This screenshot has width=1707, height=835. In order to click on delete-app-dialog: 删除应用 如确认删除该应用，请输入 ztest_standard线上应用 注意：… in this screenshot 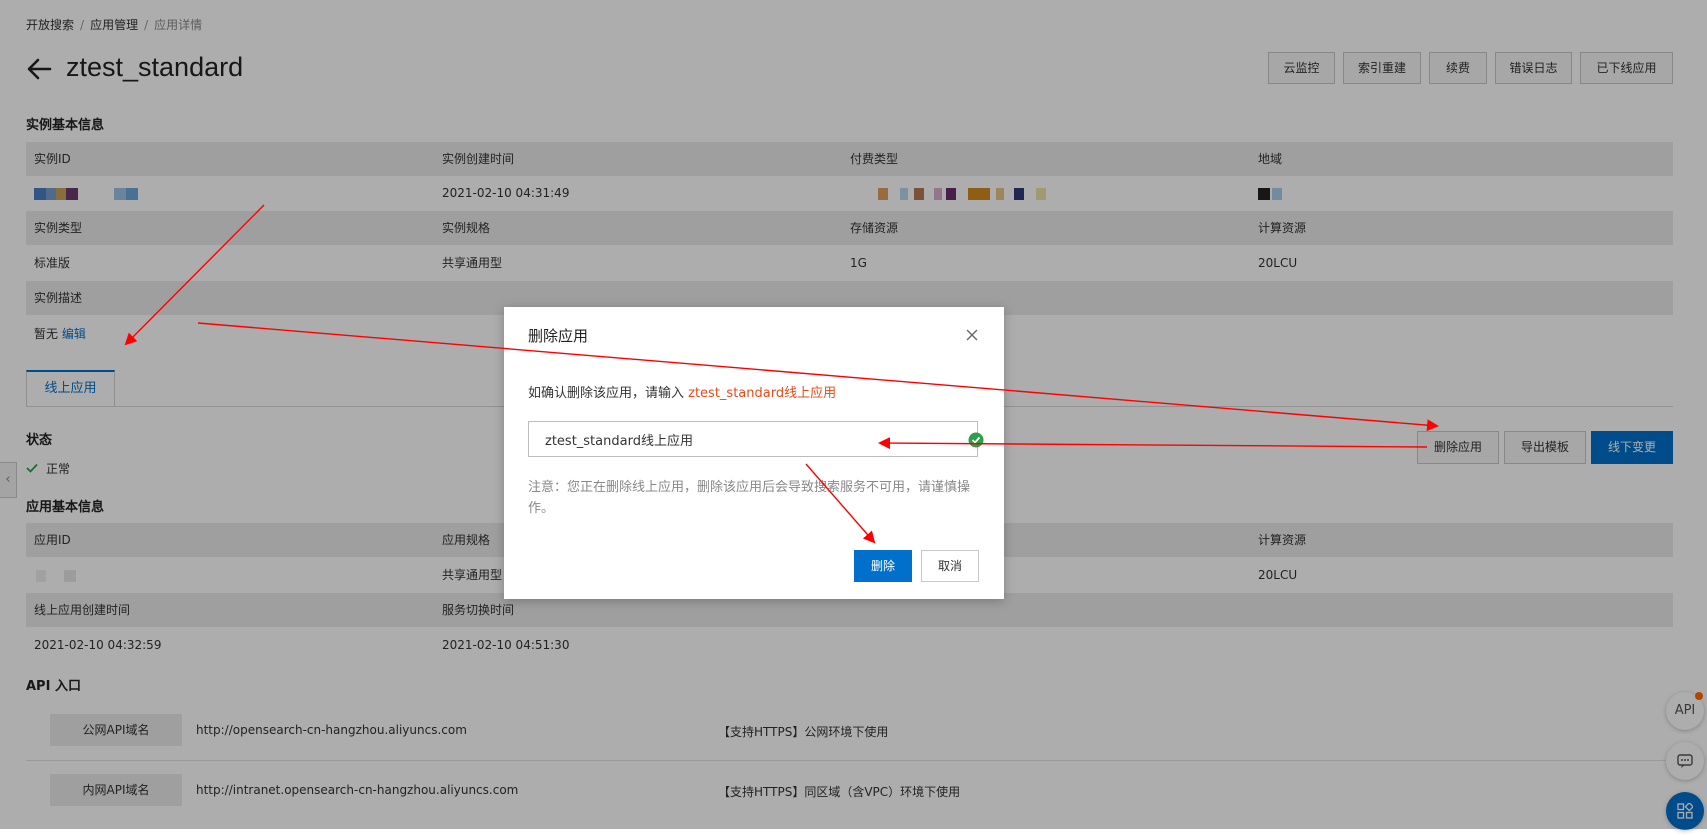, I will do `click(754, 453)`.